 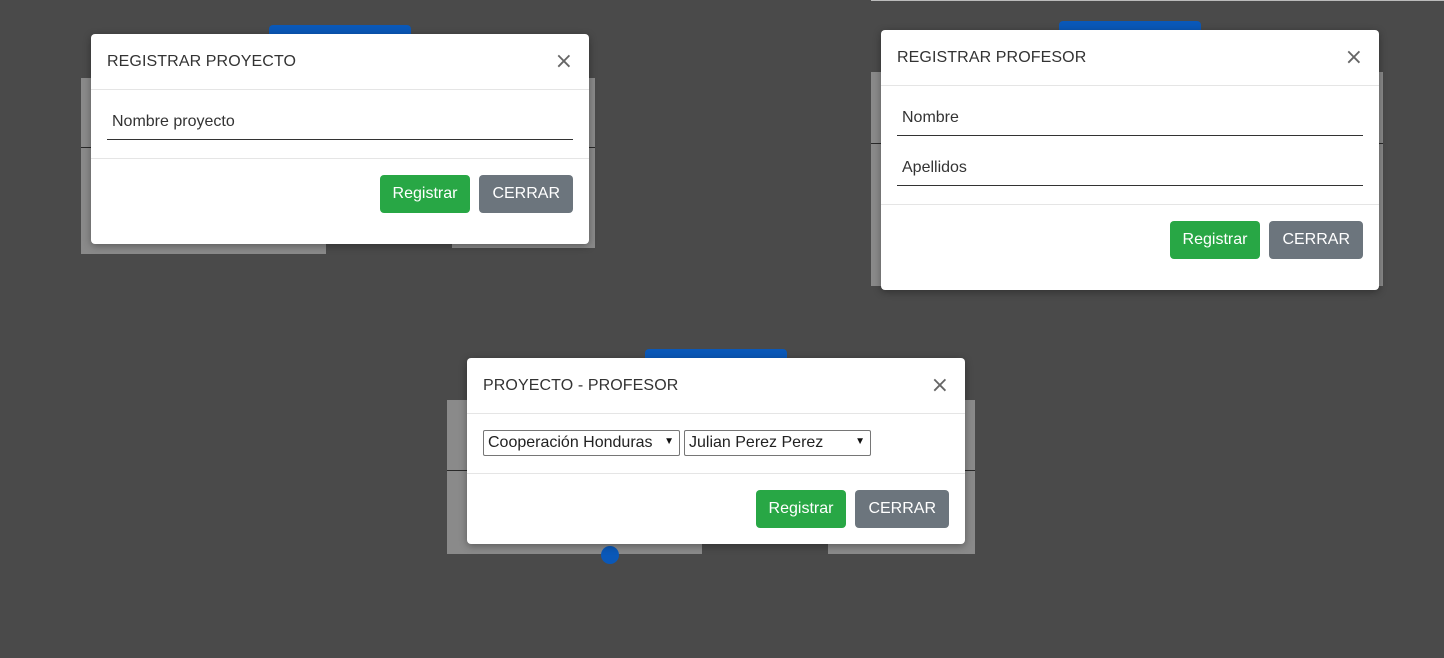 What do you see at coordinates (610, 555) in the screenshot?
I see `info-icon` at bounding box center [610, 555].